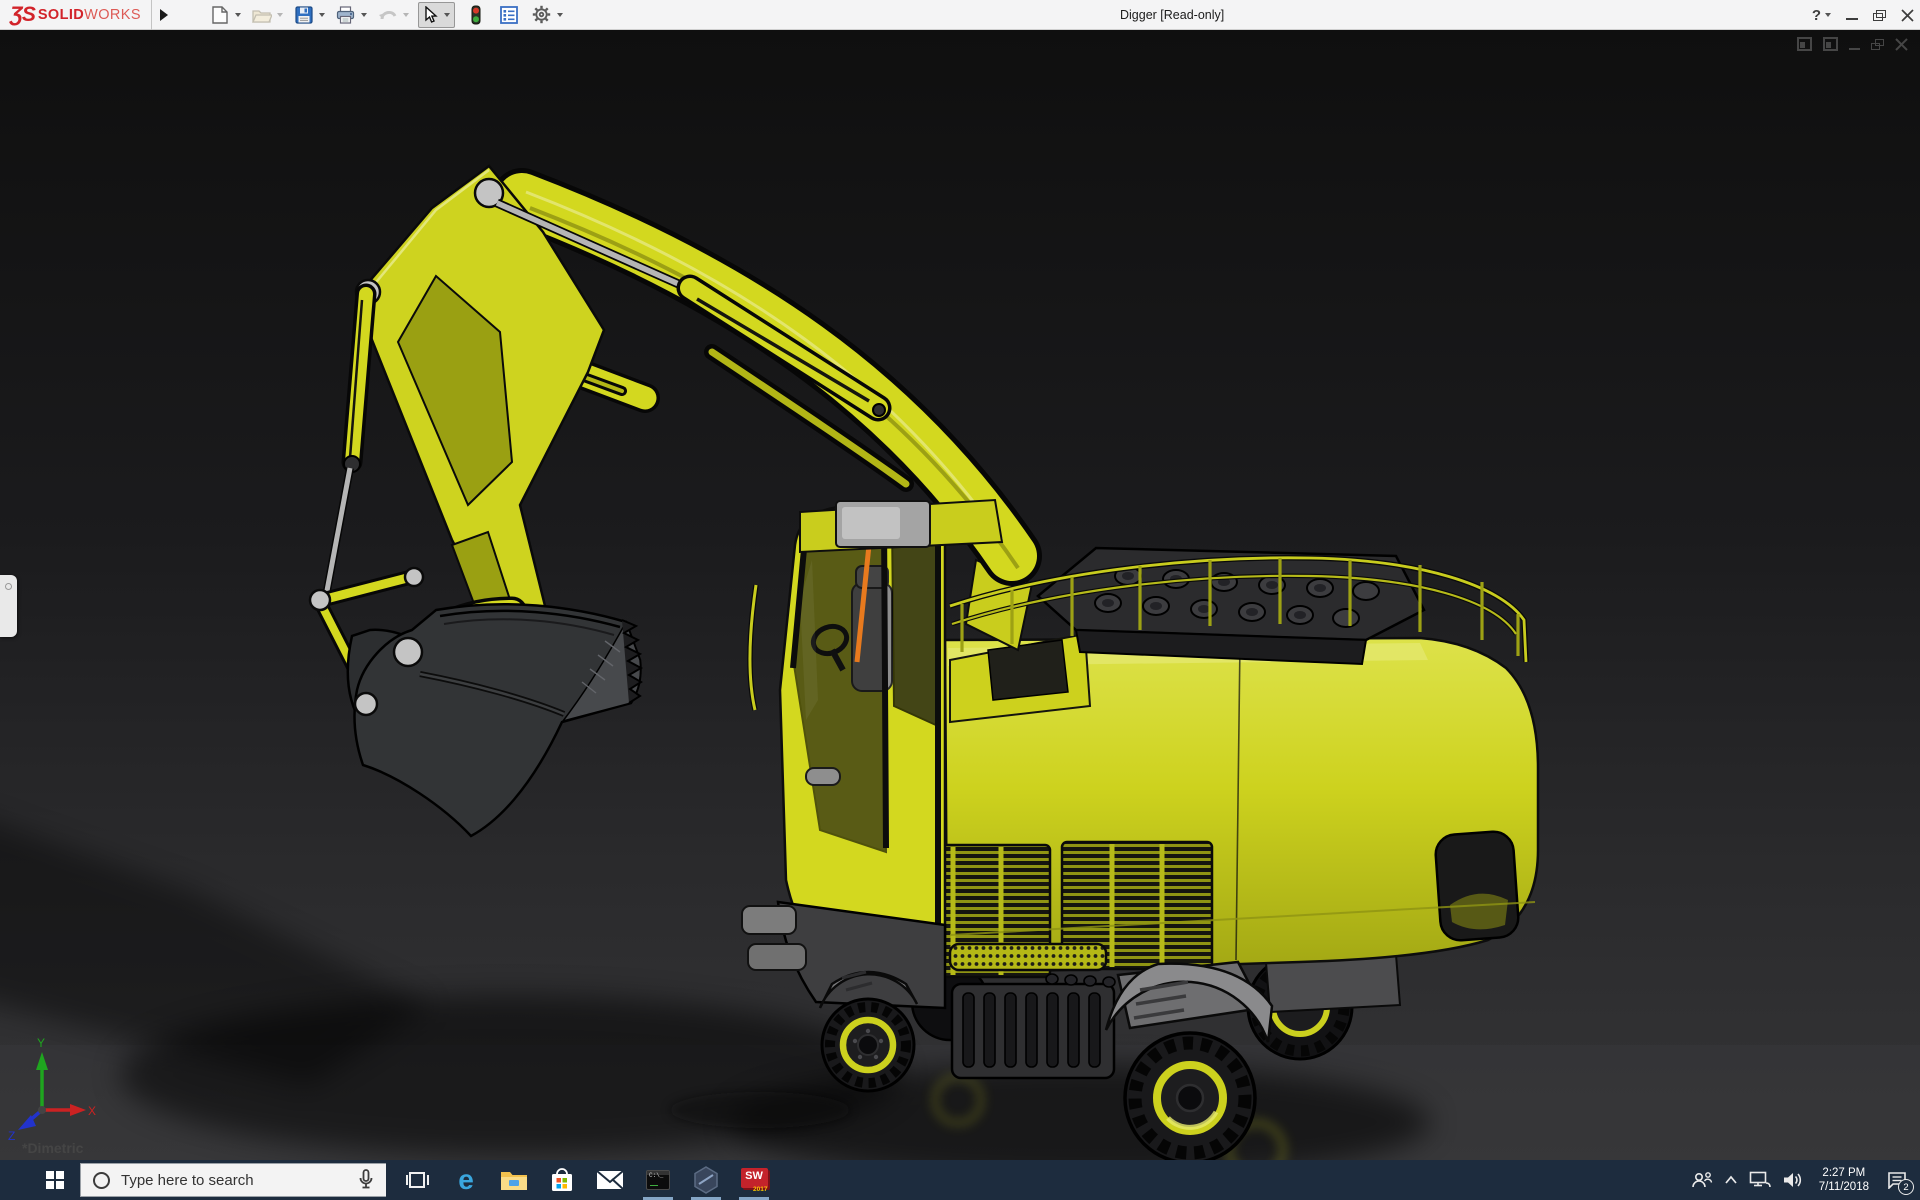 The image size is (1920, 1200). I want to click on options-button, so click(542, 15).